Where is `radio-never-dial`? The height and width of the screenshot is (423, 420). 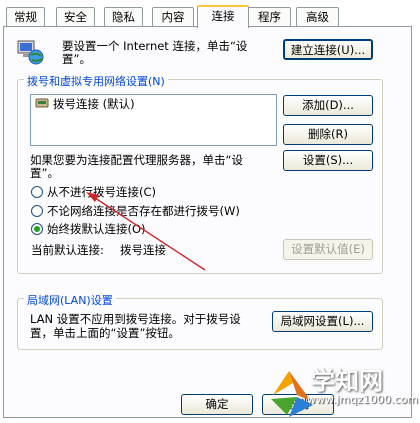
radio-never-dial is located at coordinates (37, 192).